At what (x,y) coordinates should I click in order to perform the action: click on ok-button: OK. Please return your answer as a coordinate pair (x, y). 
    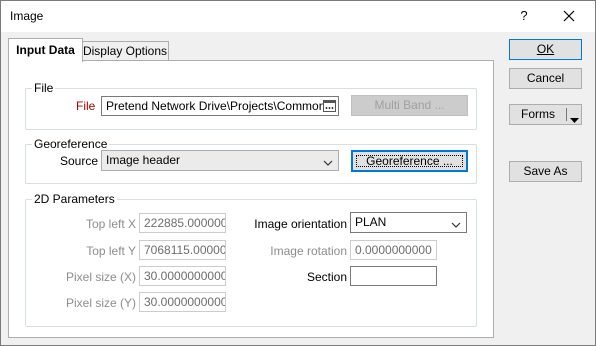
    Looking at the image, I should click on (545, 49).